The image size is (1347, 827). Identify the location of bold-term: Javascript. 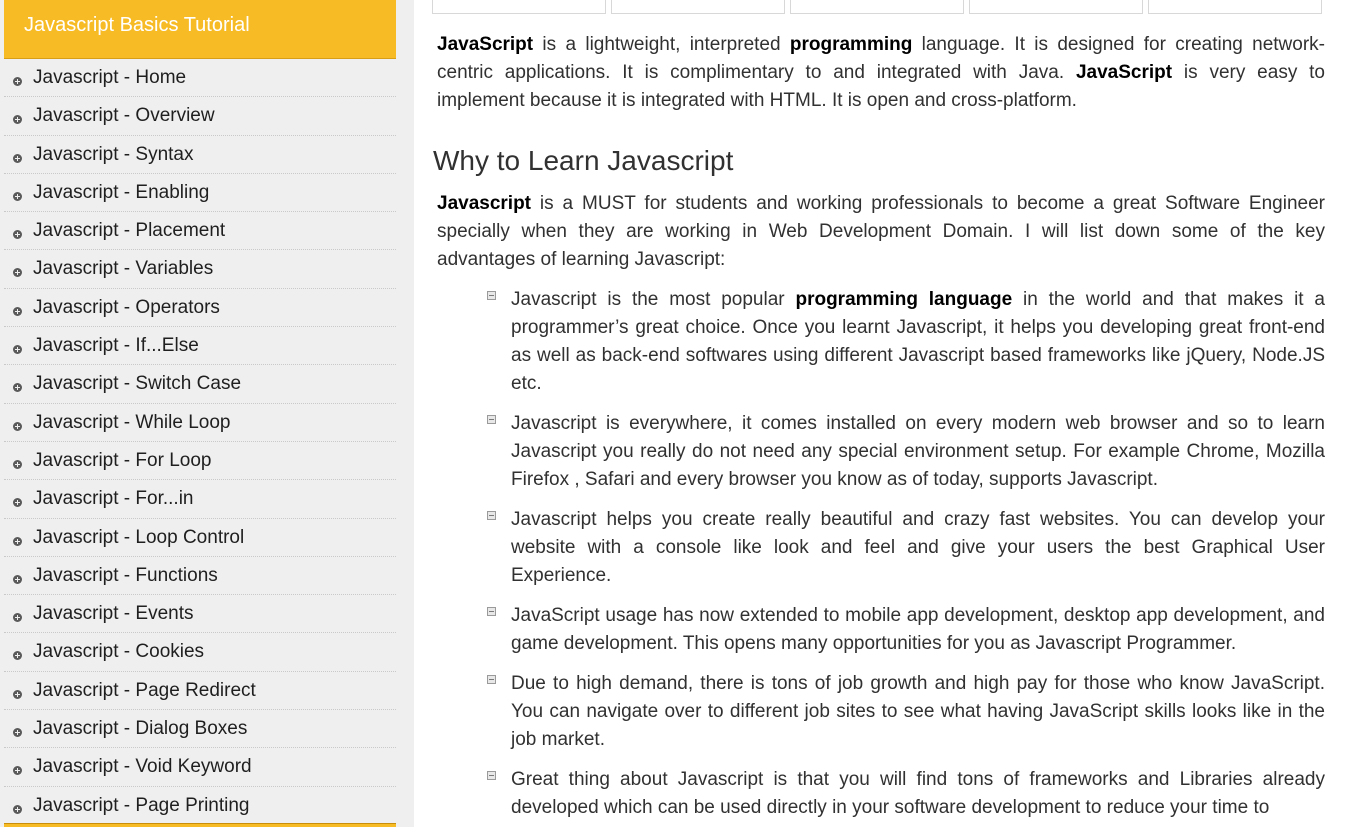
(484, 203).